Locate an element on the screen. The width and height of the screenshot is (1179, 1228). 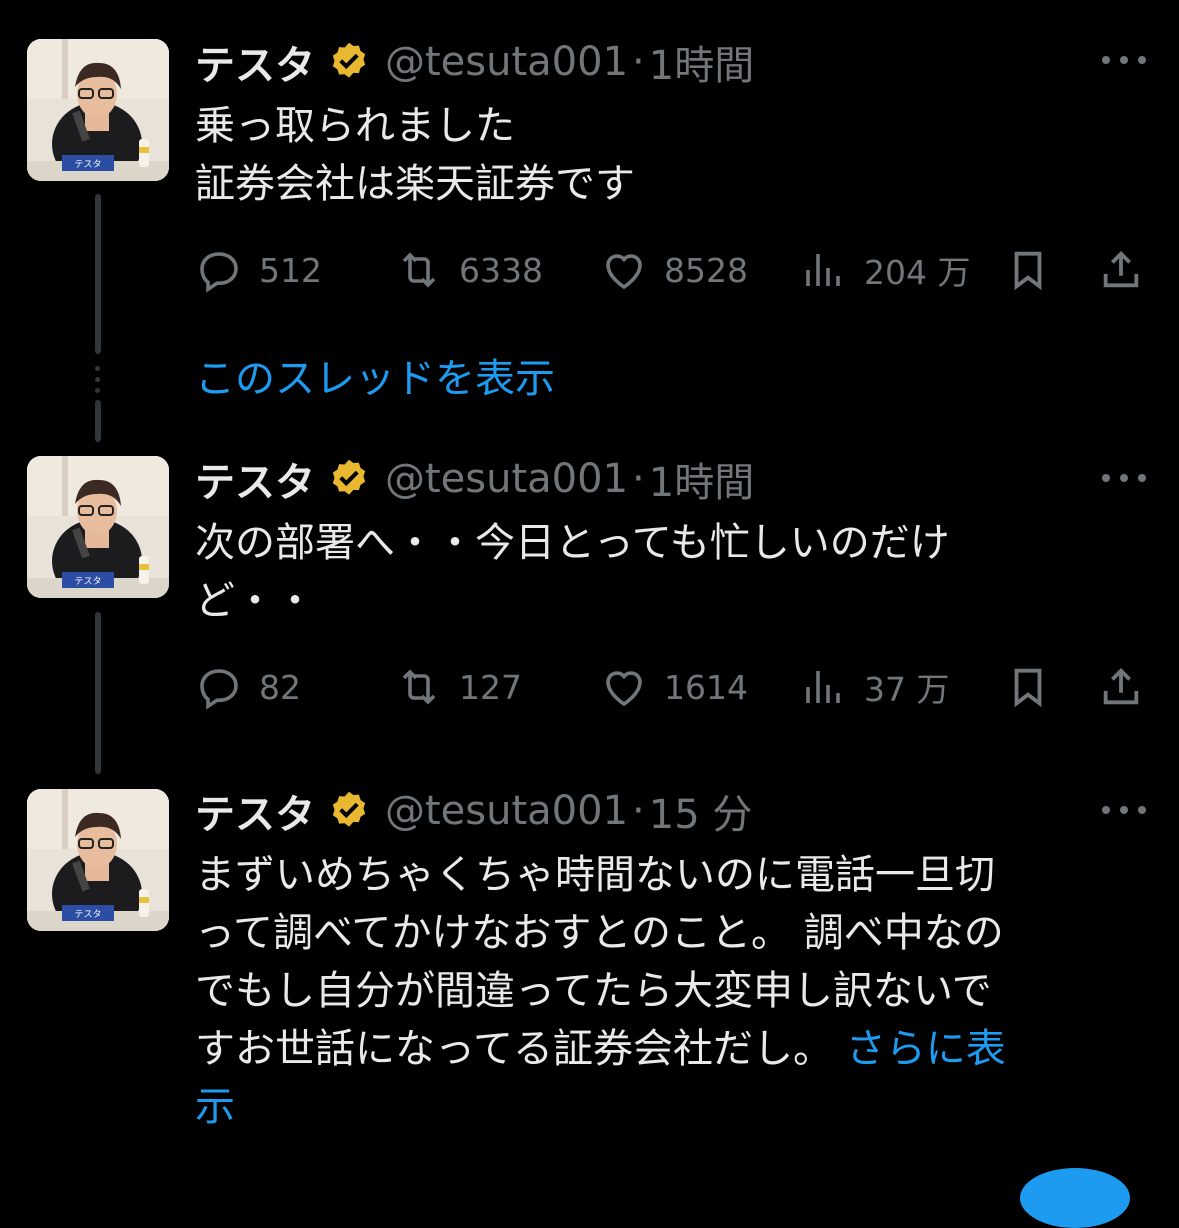
retweet-button: 127 is located at coordinates (458, 687).